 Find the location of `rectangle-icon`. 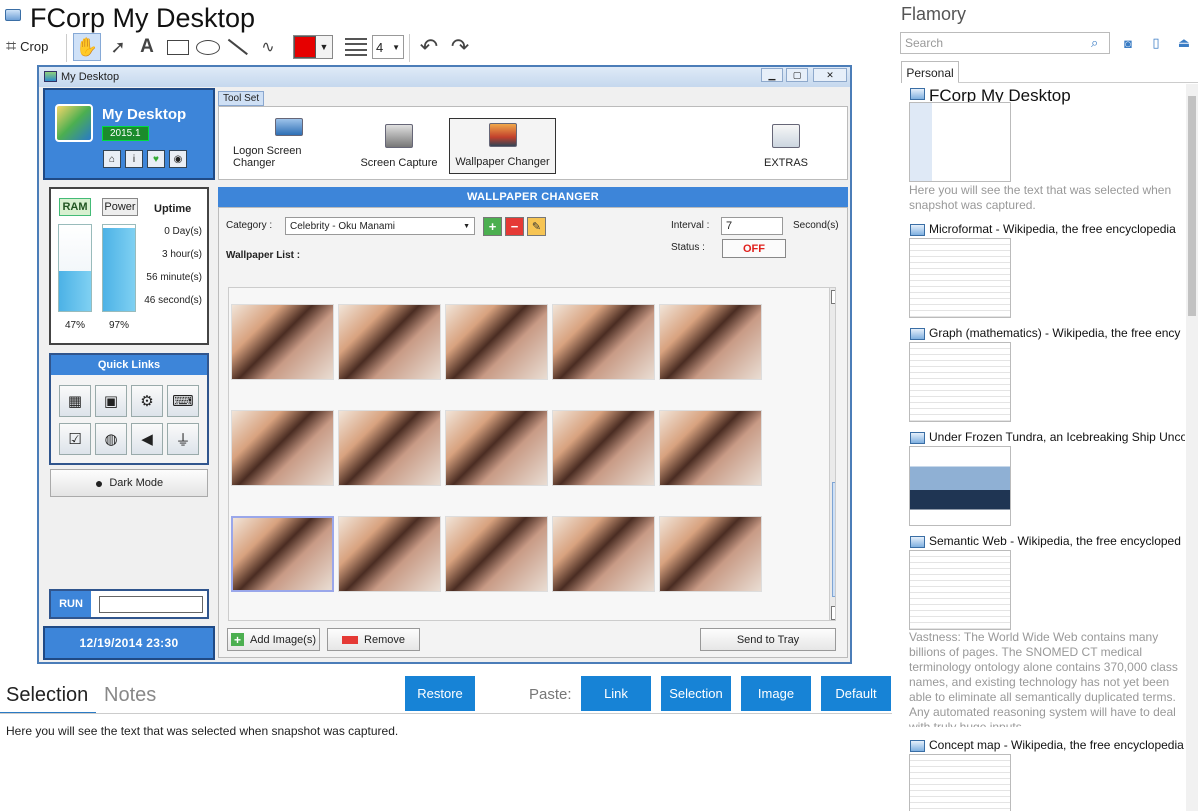

rectangle-icon is located at coordinates (178, 47).